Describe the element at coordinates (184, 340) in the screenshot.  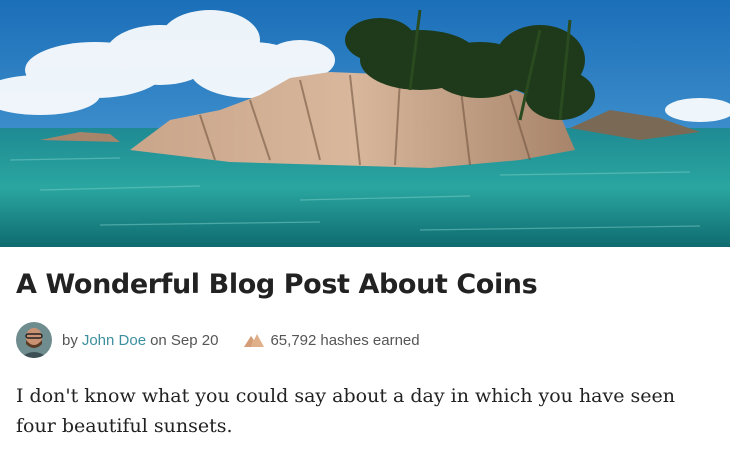
I see `post-date: on Sep 20` at that location.